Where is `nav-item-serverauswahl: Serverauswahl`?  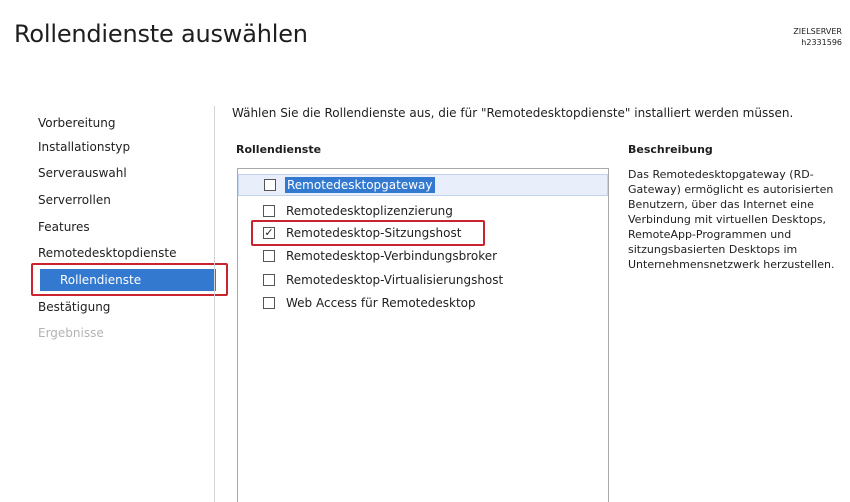
nav-item-serverauswahl: Serverauswahl is located at coordinates (82, 173).